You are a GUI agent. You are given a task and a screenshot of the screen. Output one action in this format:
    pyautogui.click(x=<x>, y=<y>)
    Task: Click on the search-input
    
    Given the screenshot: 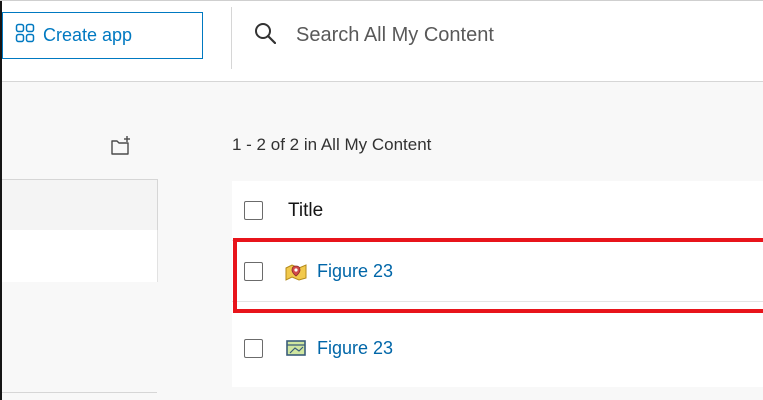 What is the action you would take?
    pyautogui.click(x=506, y=35)
    